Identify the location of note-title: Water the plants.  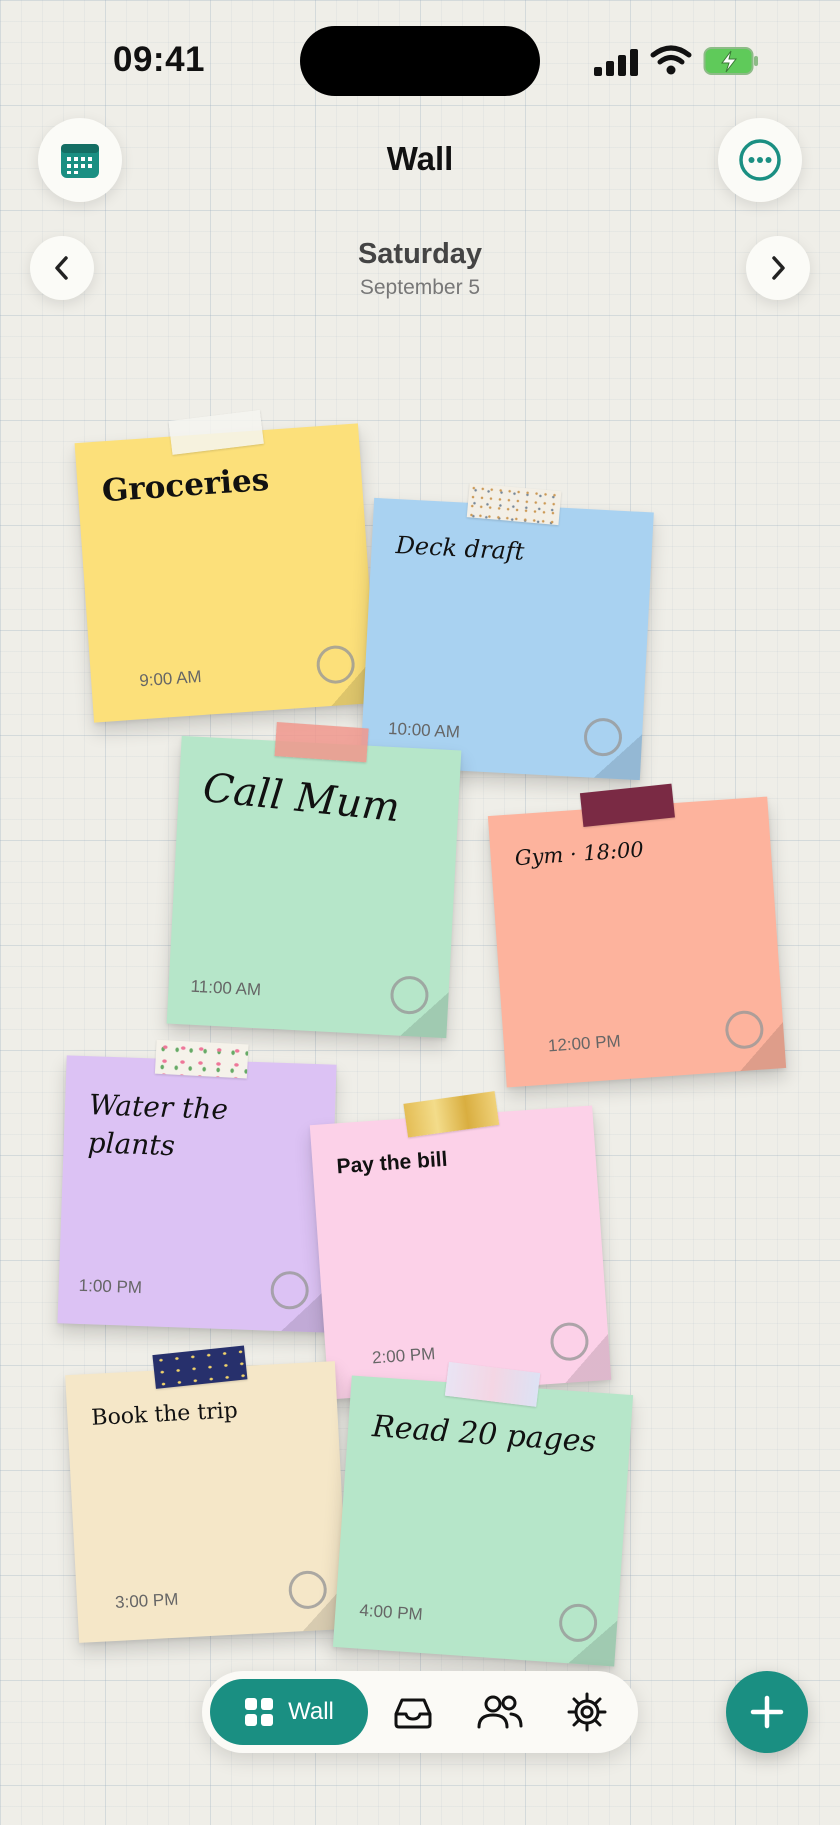
(158, 1125).